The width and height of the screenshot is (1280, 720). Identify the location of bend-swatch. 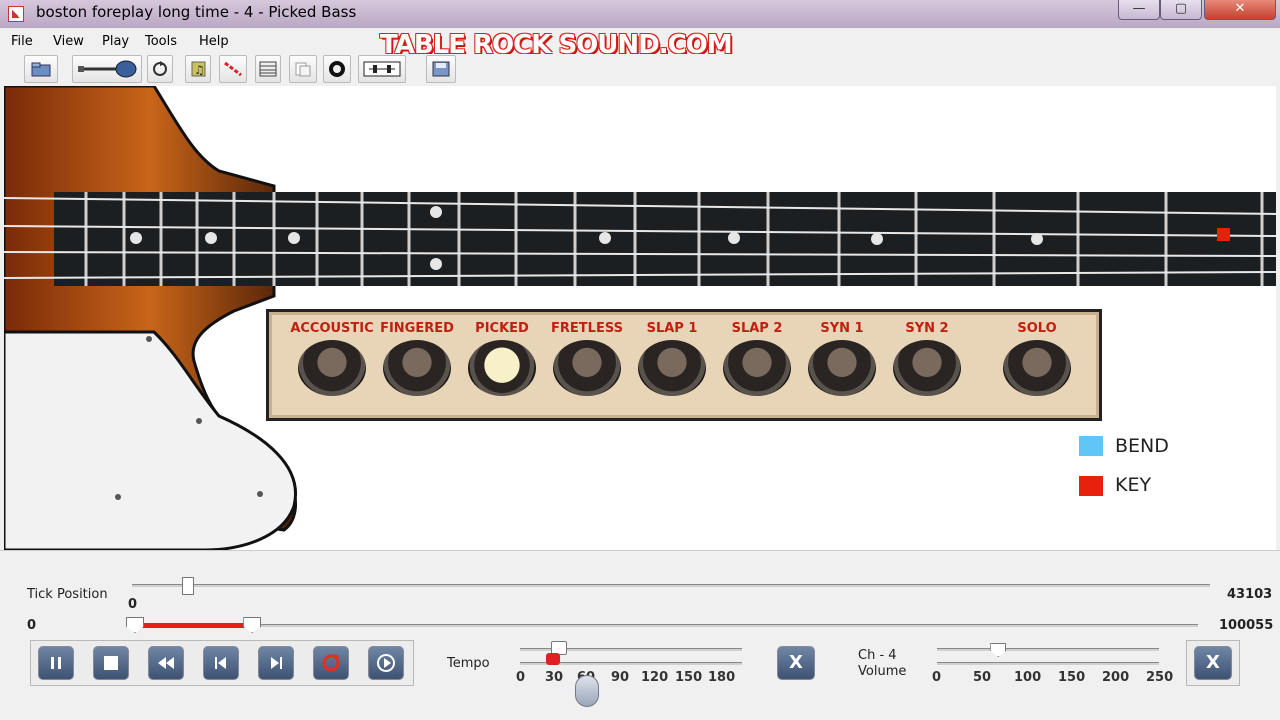
(1091, 446).